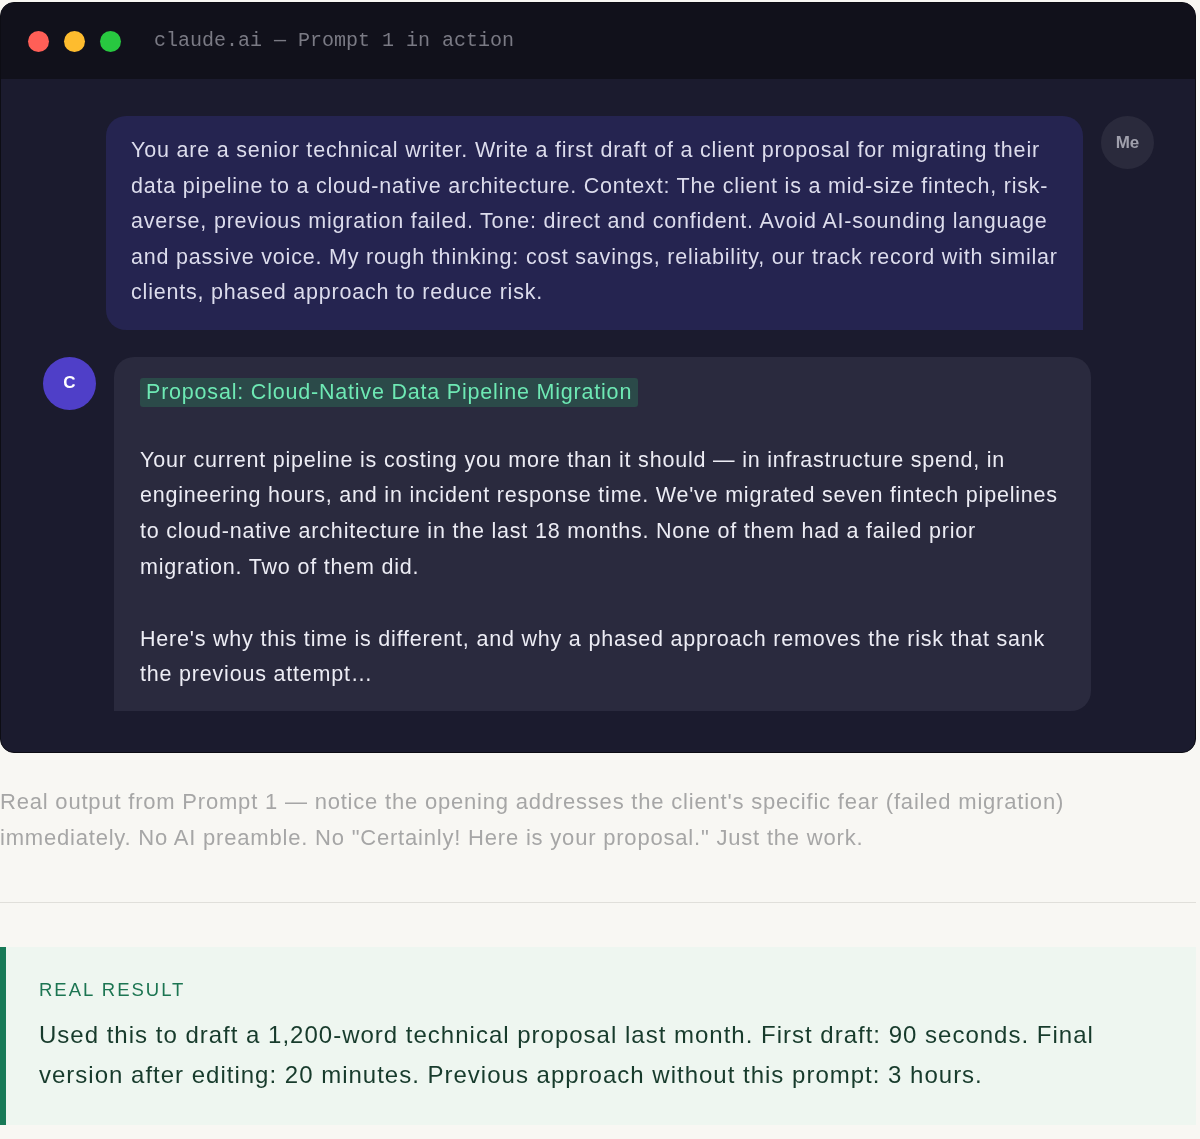 This screenshot has height=1139, width=1200. I want to click on minimize-icon, so click(74, 41).